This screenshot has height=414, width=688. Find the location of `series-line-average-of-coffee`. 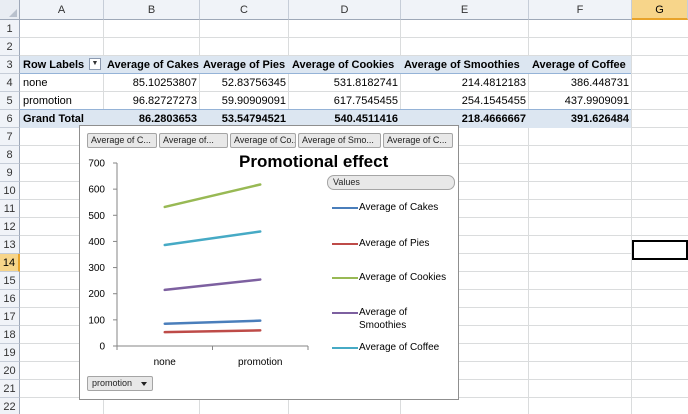

series-line-average-of-coffee is located at coordinates (212, 238).